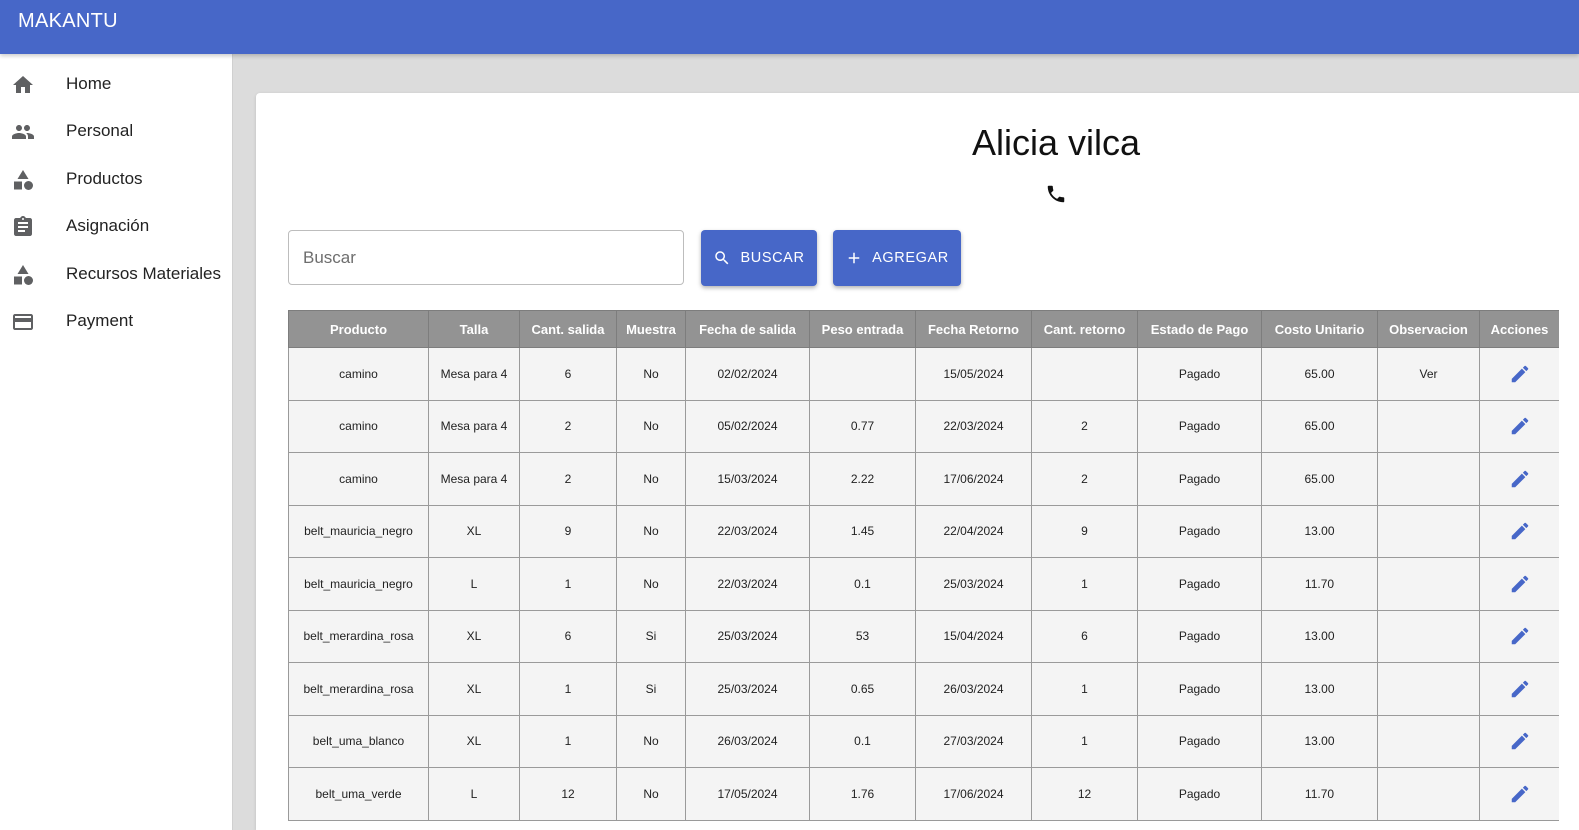 Image resolution: width=1579 pixels, height=830 pixels. I want to click on sidebar-item-recursos-materiales: Recursos Materiales, so click(116, 275).